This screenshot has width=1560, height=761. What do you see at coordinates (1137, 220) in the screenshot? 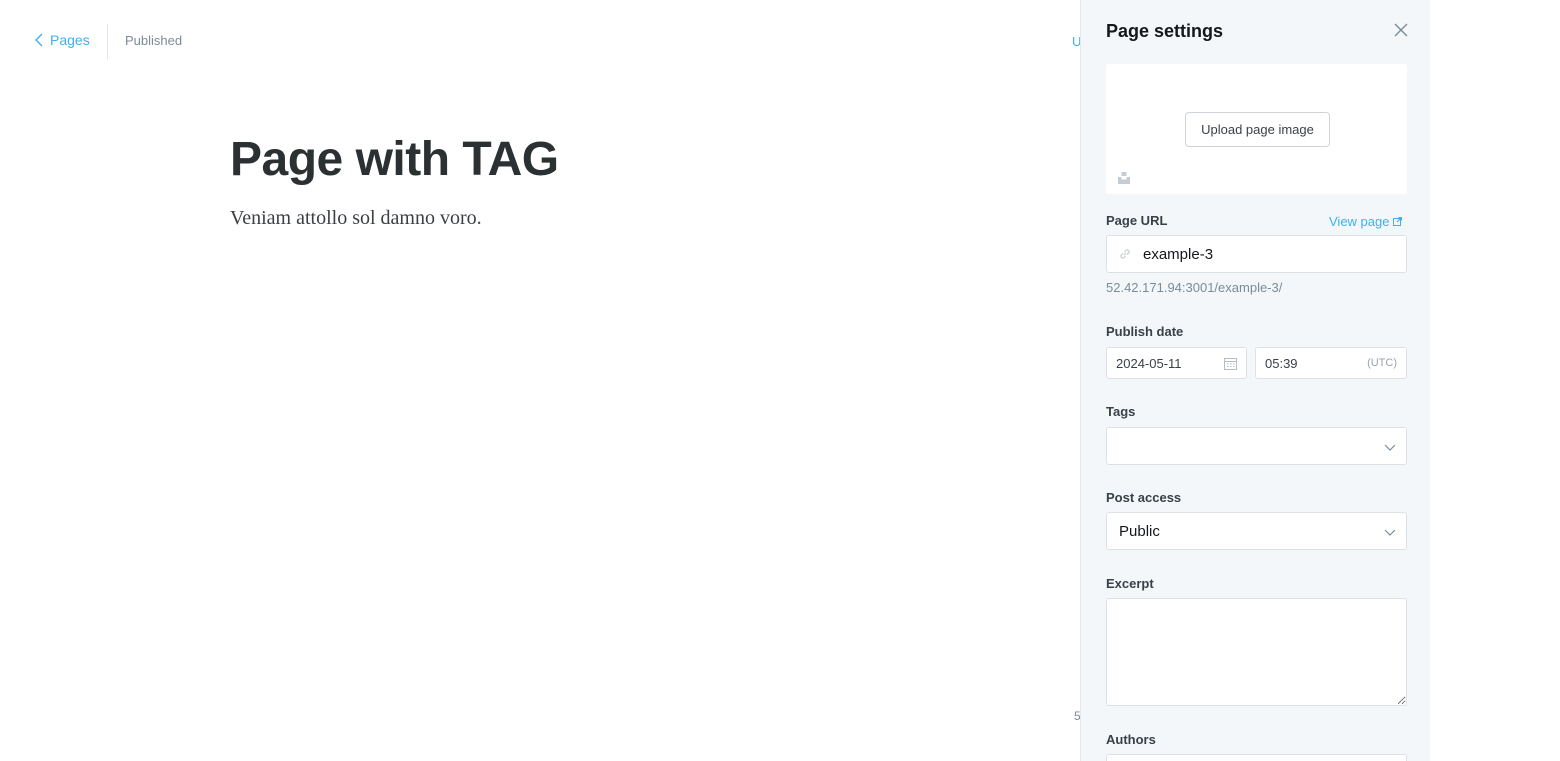
I see `page-url-label: Page URL` at bounding box center [1137, 220].